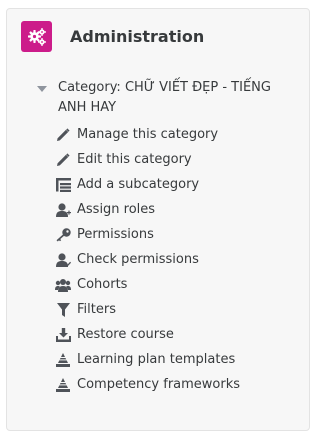 The height and width of the screenshot is (435, 320). Describe the element at coordinates (63, 335) in the screenshot. I see `upload-icon` at that location.